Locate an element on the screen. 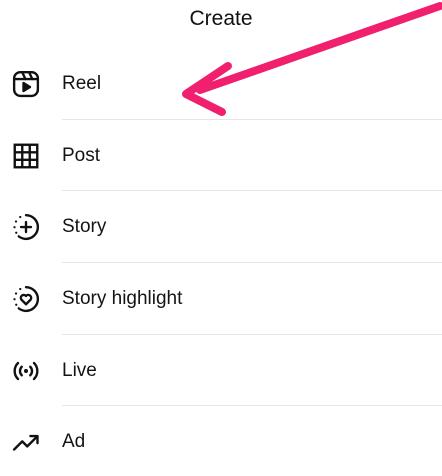 The image size is (442, 476). menu-item-label: Post is located at coordinates (81, 155).